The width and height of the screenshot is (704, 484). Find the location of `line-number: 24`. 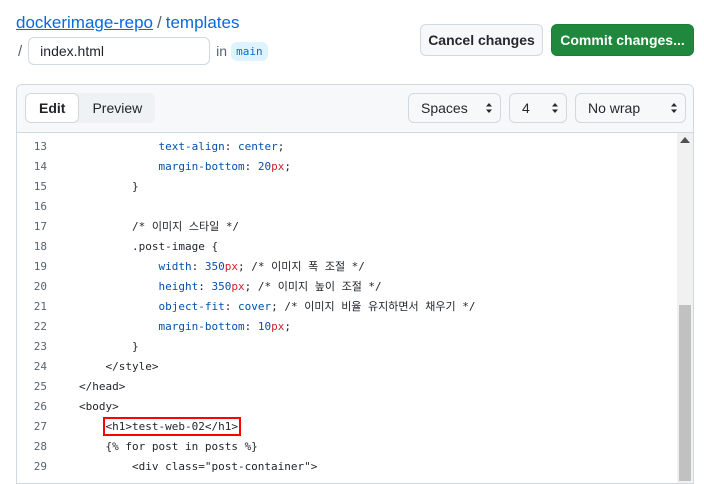

line-number: 24 is located at coordinates (40, 366).